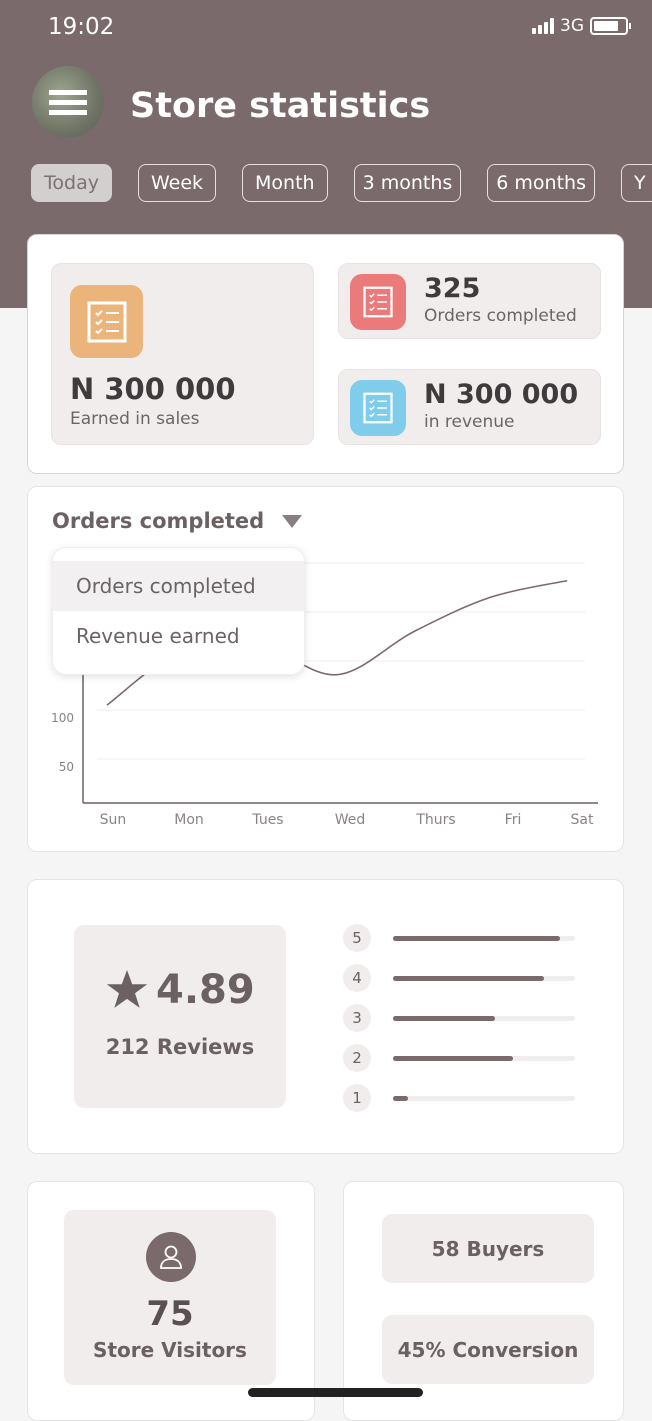 This screenshot has height=1421, width=652. I want to click on user-icon, so click(171, 1257).